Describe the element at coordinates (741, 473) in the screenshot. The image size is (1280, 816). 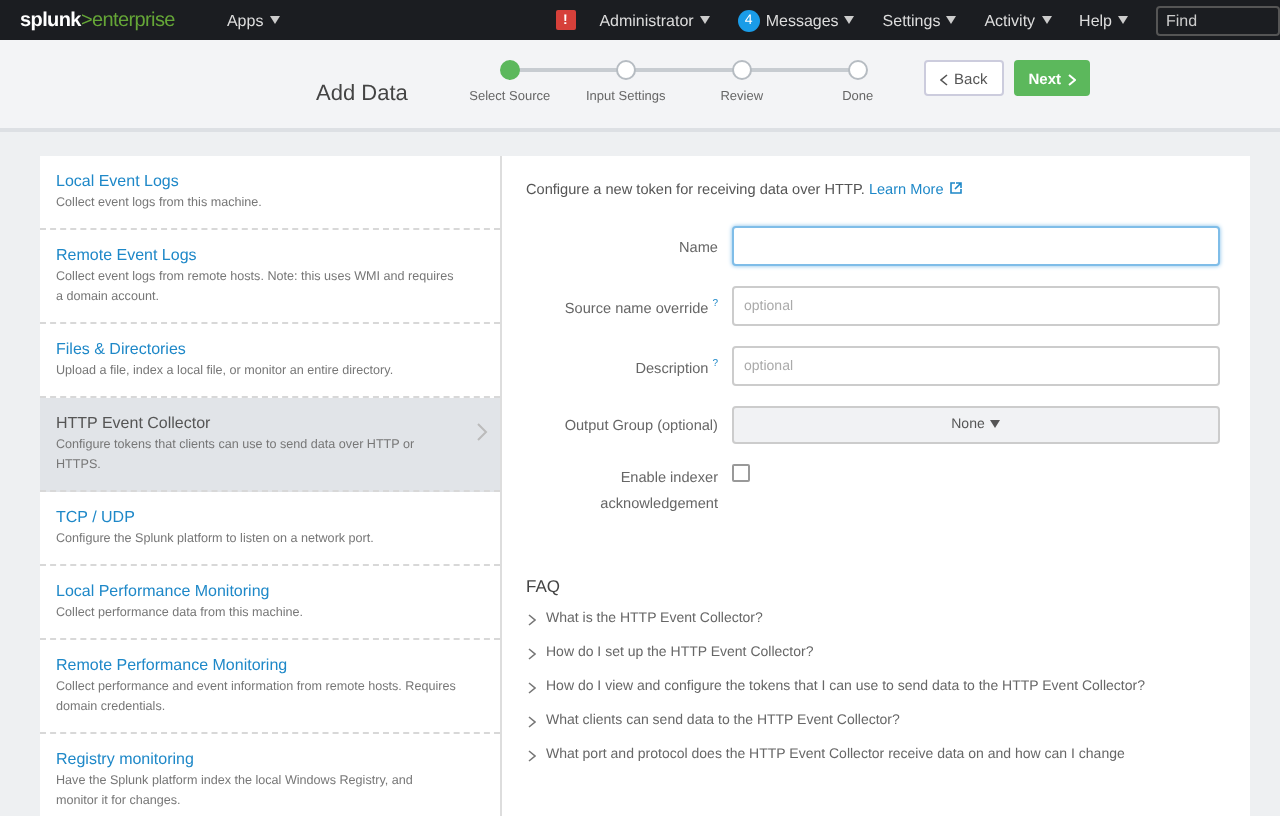
I see `checkbox` at that location.